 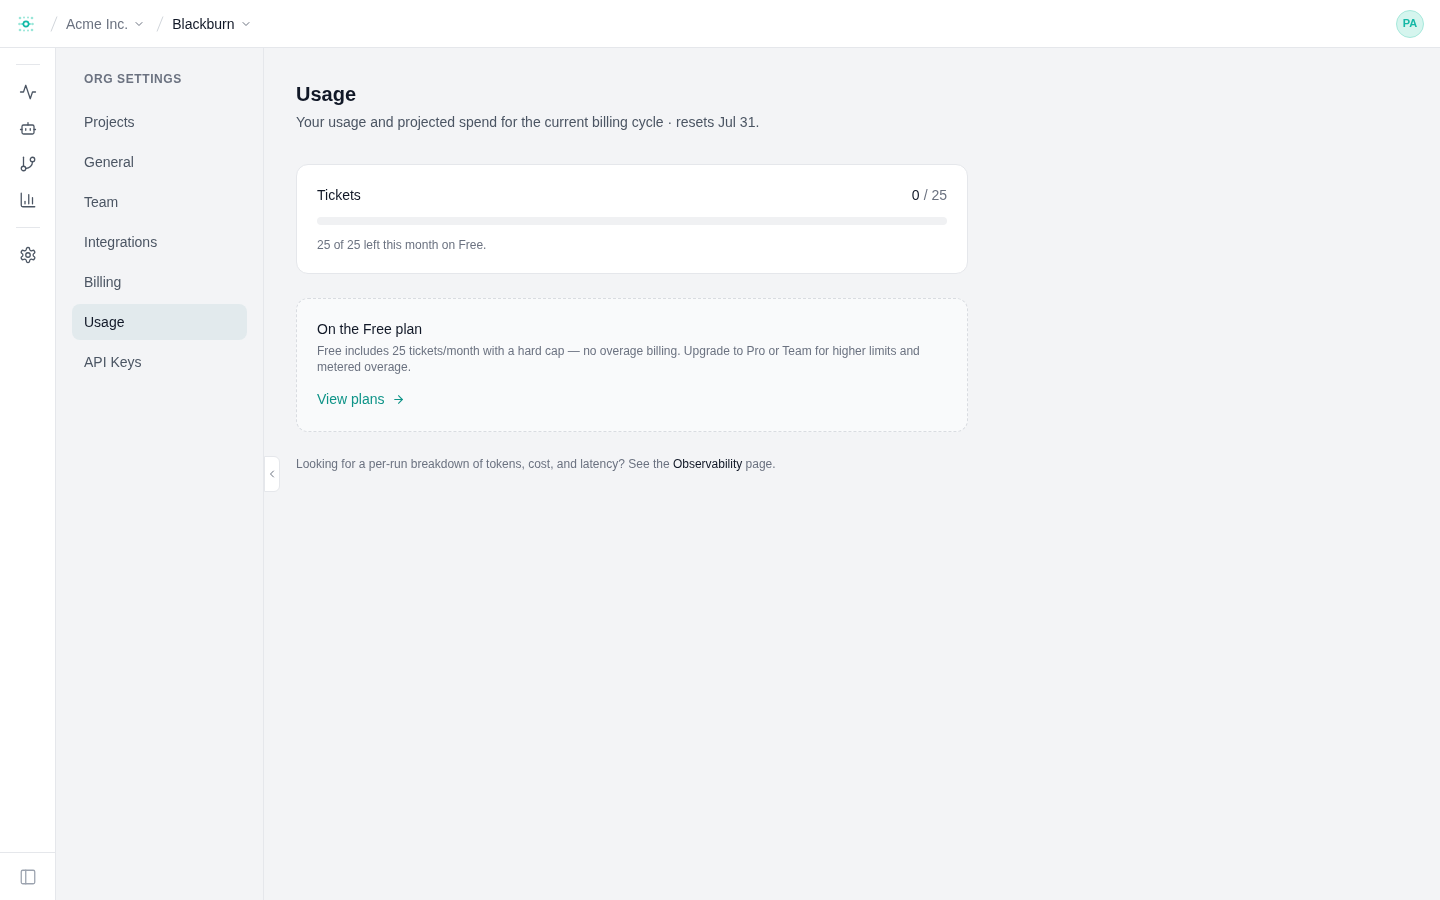 I want to click on usage-label: Tickets, so click(x=339, y=195).